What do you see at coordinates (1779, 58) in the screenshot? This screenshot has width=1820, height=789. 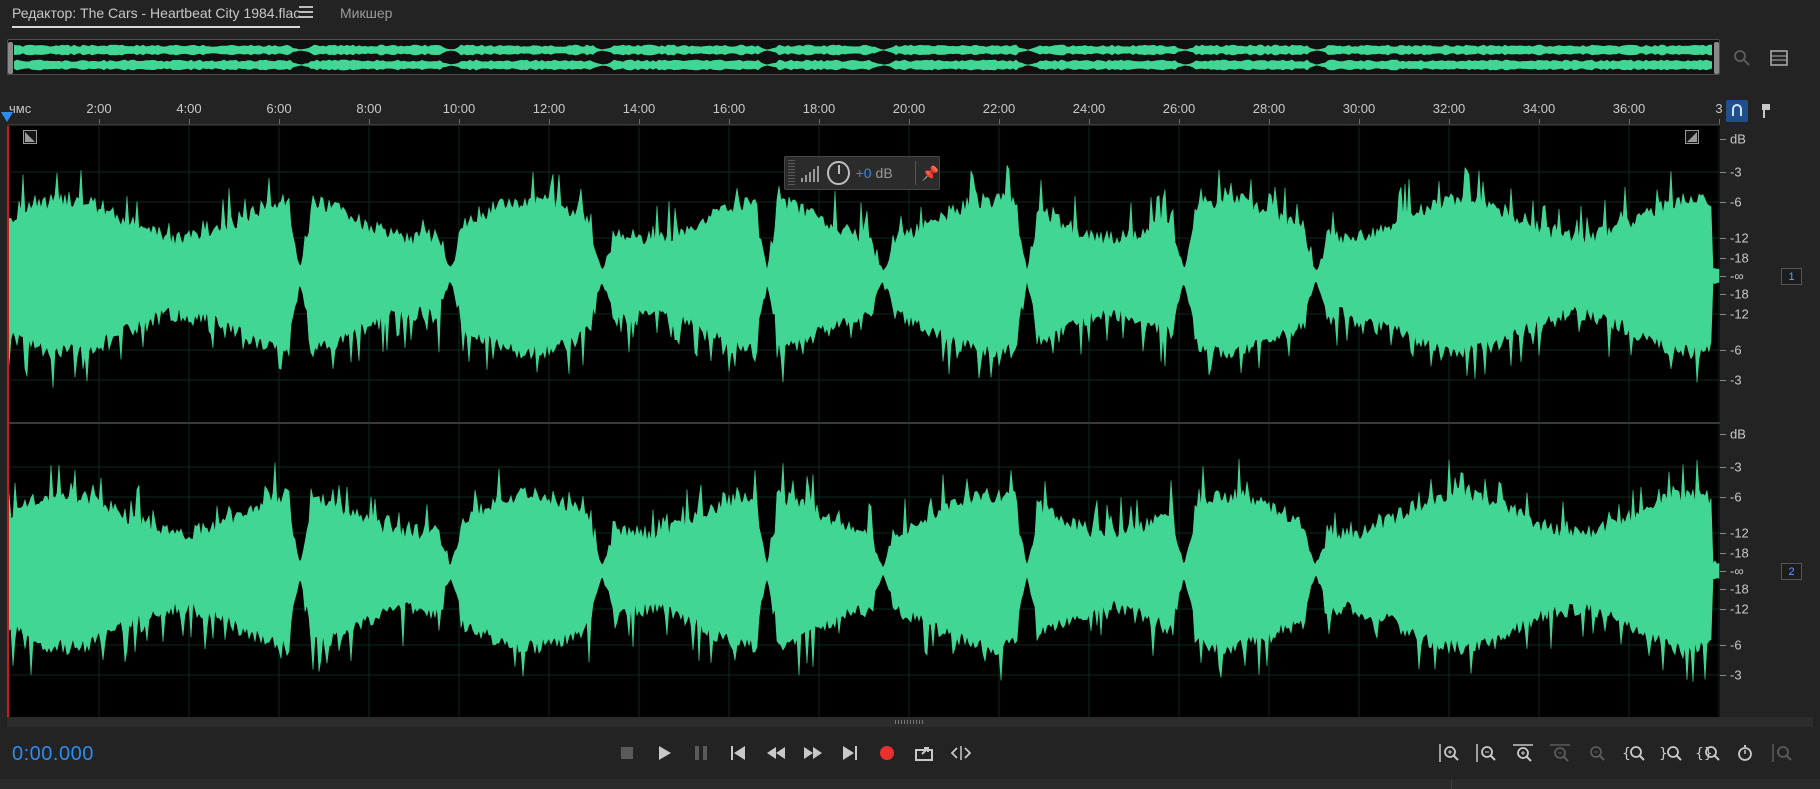 I see `view-list-icon` at bounding box center [1779, 58].